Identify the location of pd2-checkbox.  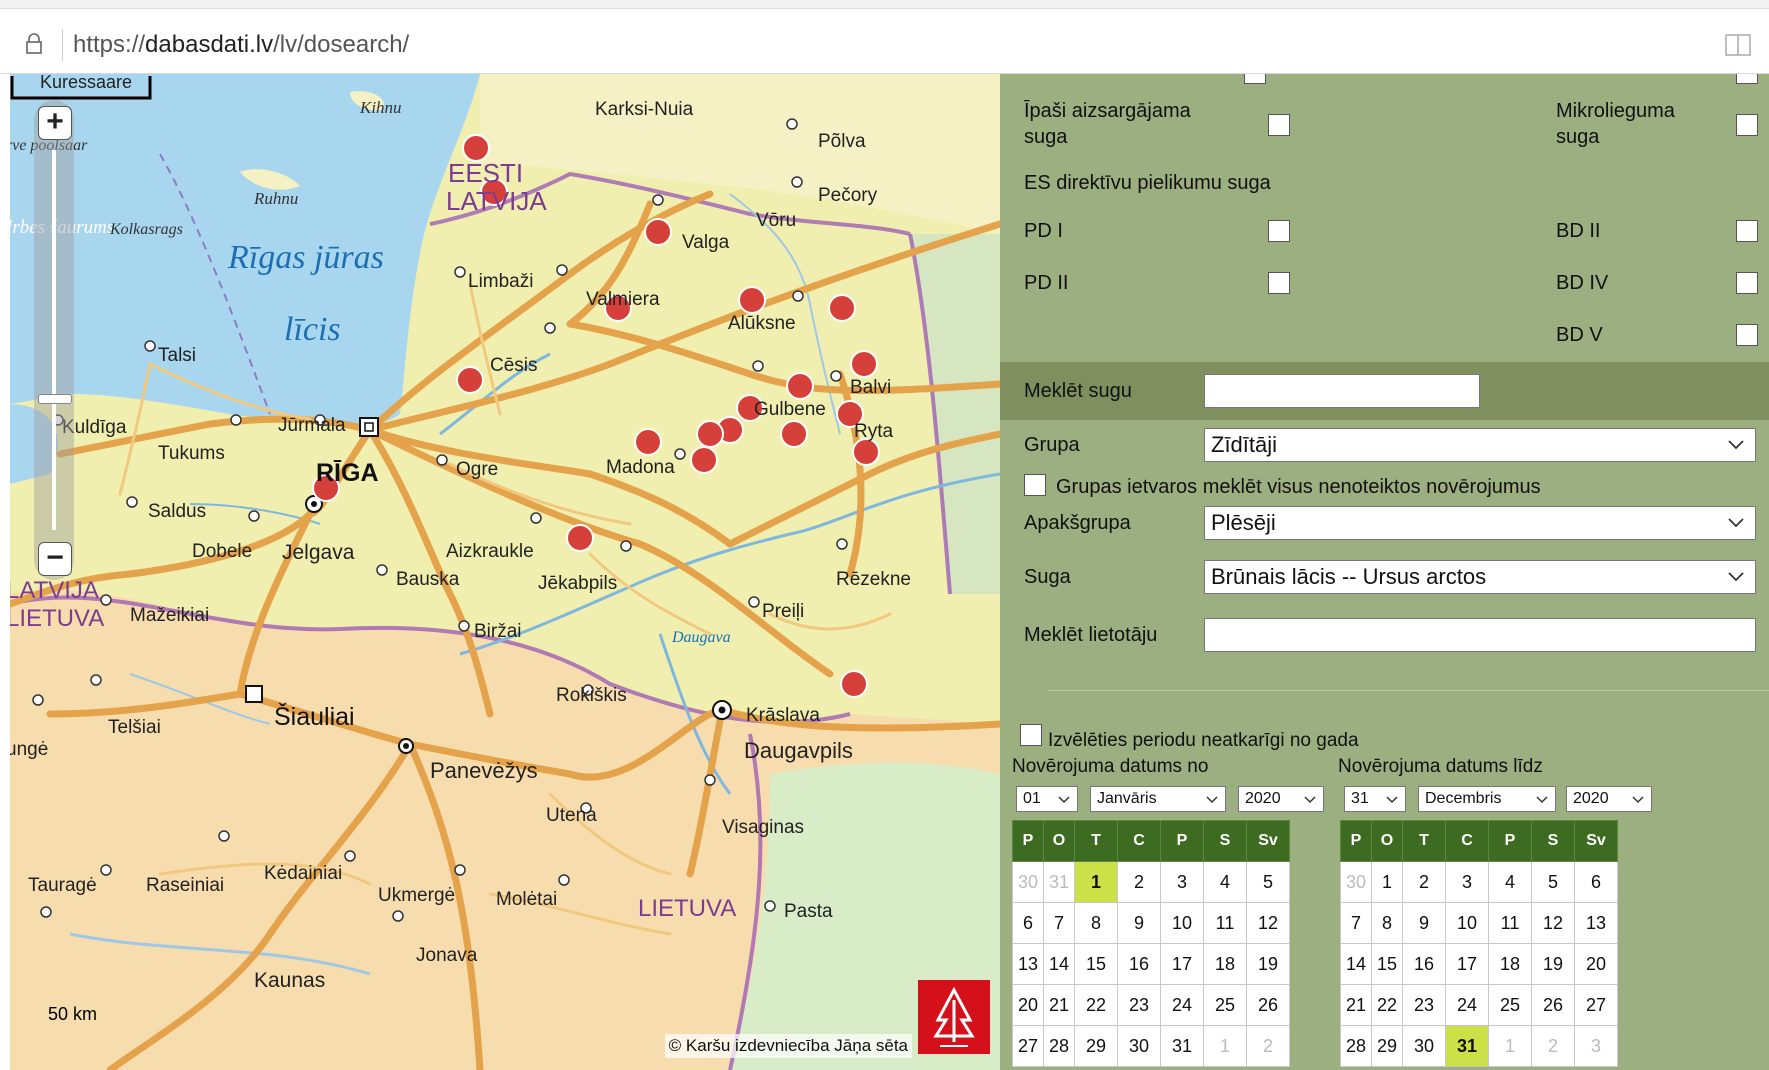
(1279, 283).